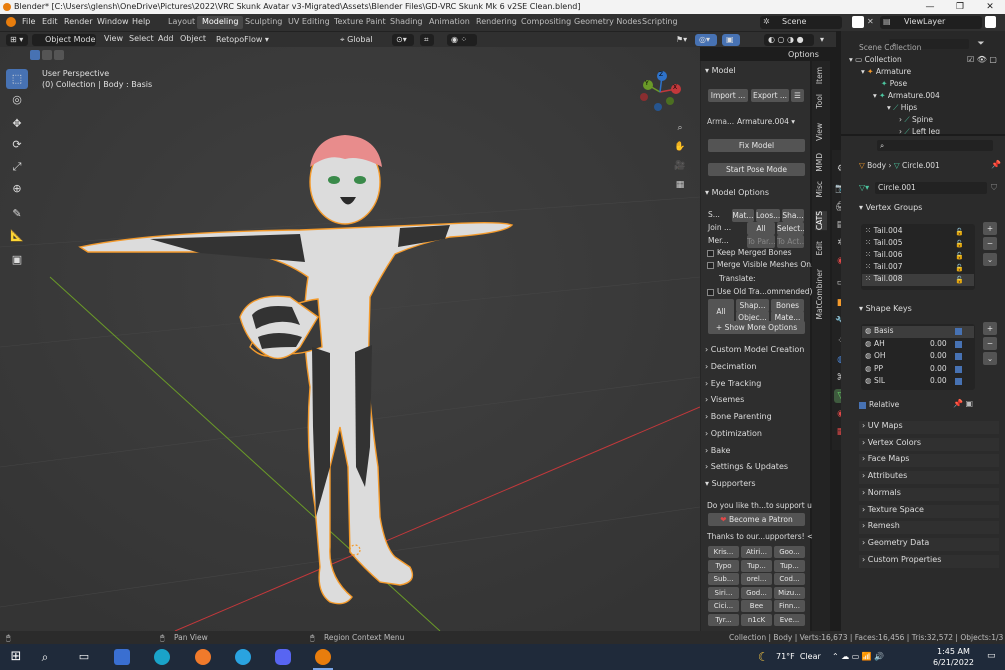 The image size is (1005, 670). I want to click on tab-mmd: MMD, so click(821, 162).